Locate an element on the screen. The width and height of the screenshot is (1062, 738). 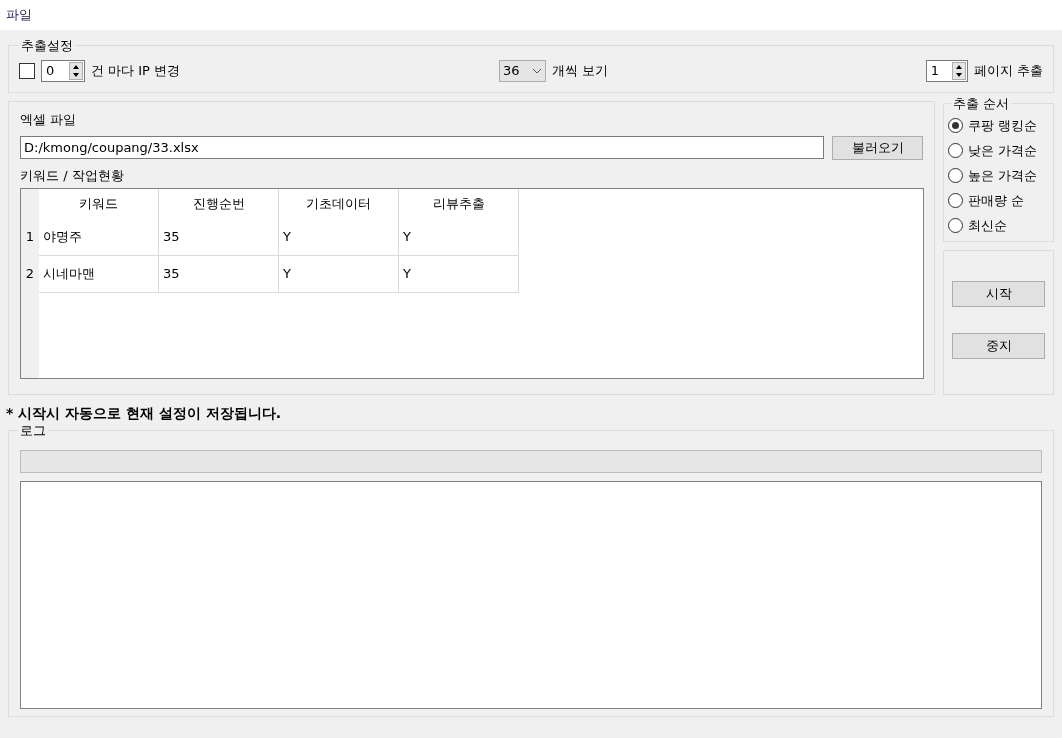
radio-label: 쿠팡 랭킹순 is located at coordinates (1003, 125).